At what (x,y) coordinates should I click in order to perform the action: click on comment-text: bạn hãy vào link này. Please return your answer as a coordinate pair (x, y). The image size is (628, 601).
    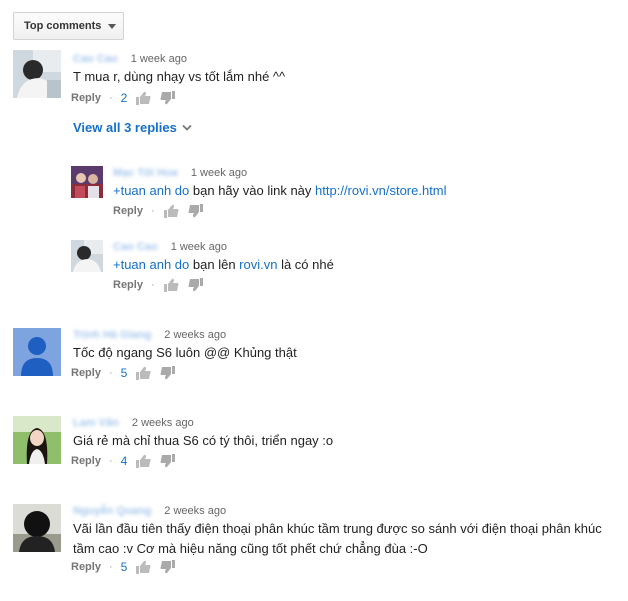
    Looking at the image, I should click on (252, 190).